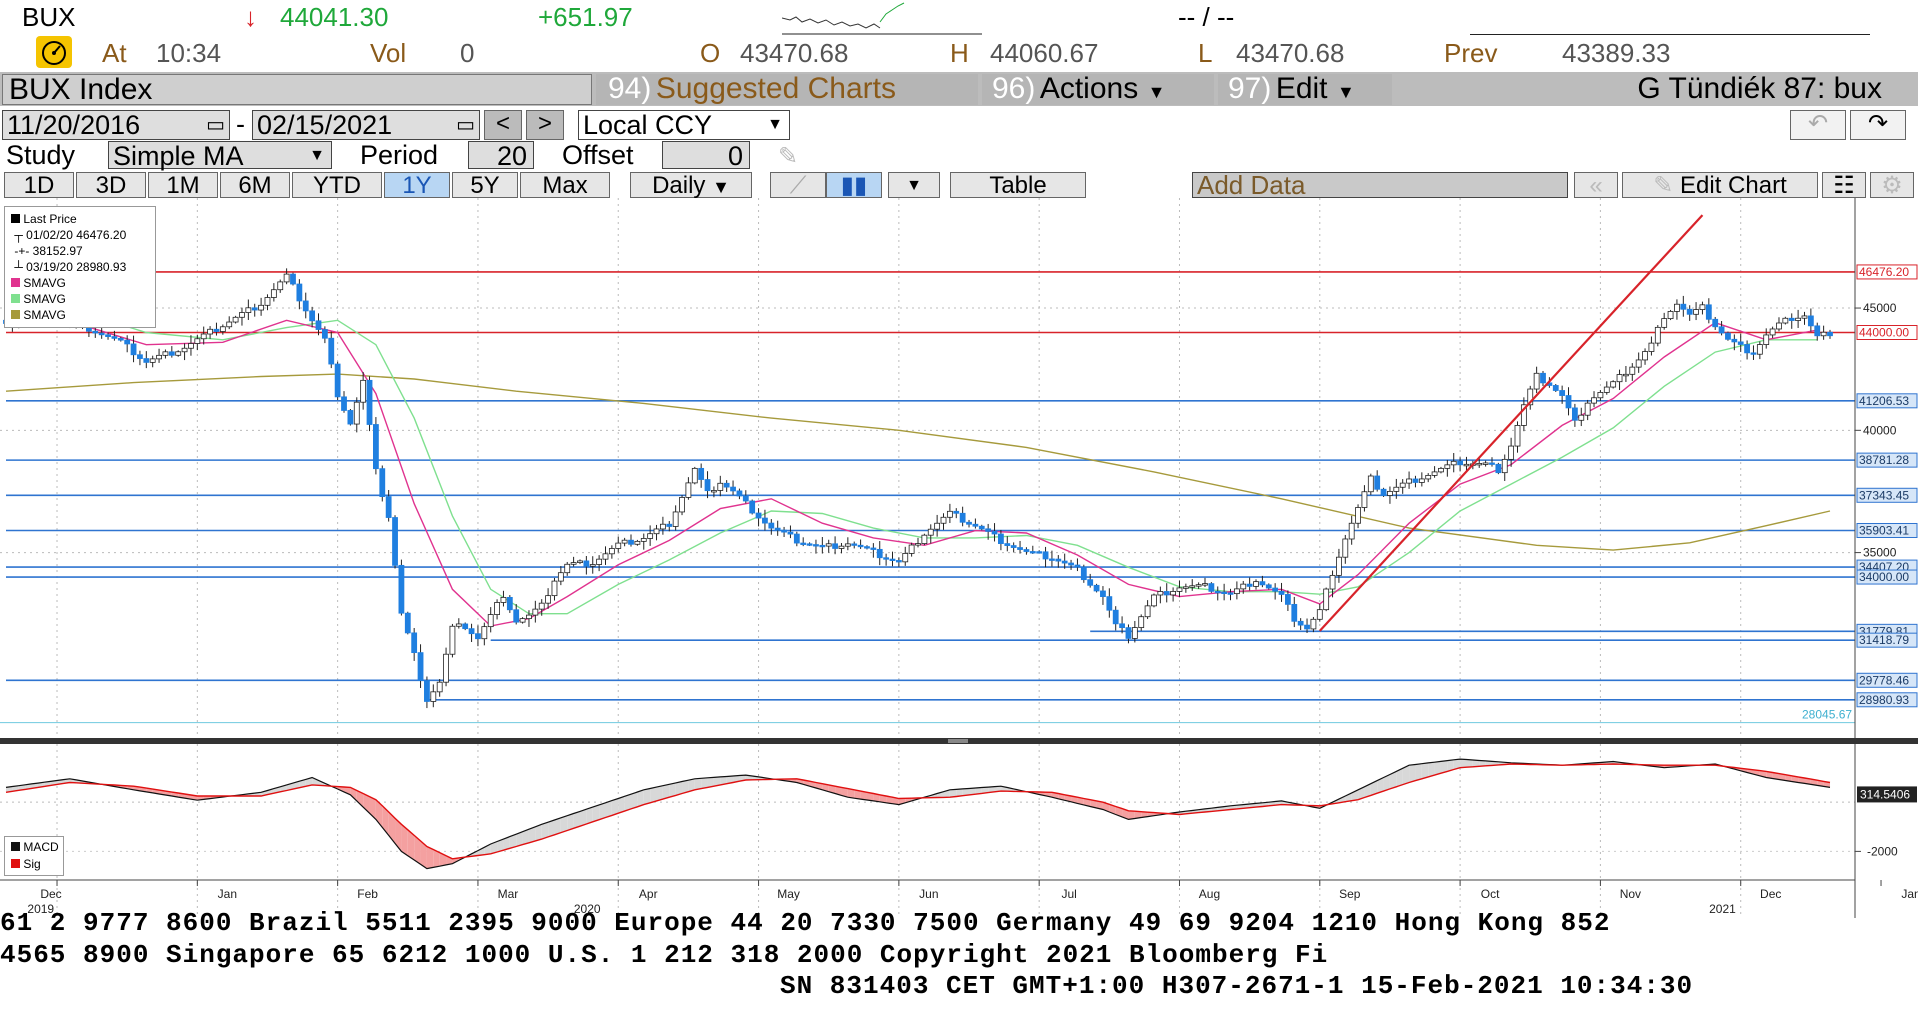 The height and width of the screenshot is (1025, 1918). I want to click on security-title-box: BUX Index, so click(297, 89).